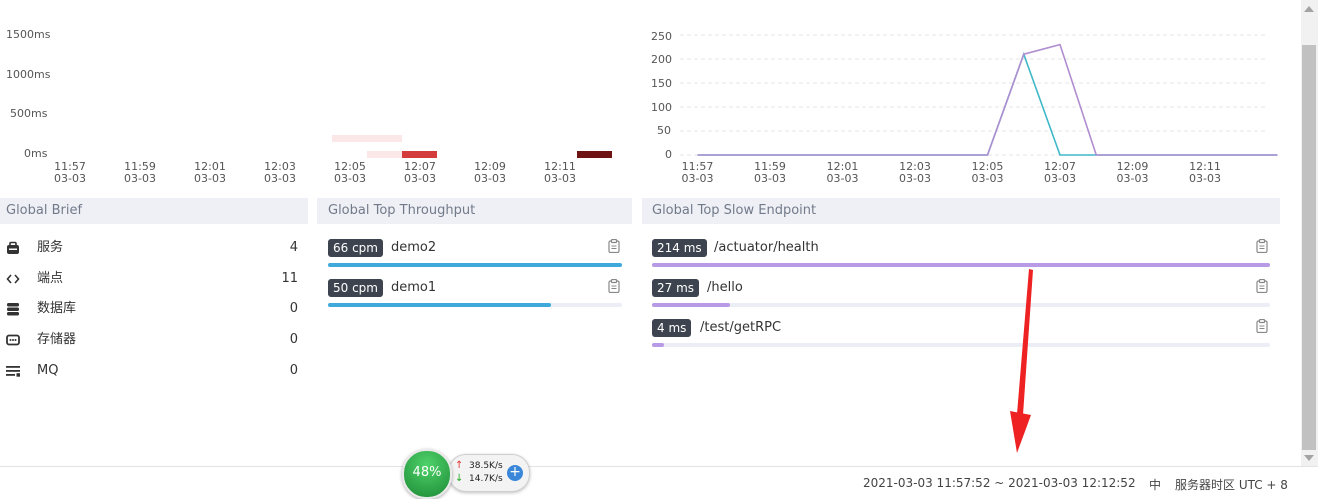  I want to click on y-tick: 1000ms, so click(28, 74).